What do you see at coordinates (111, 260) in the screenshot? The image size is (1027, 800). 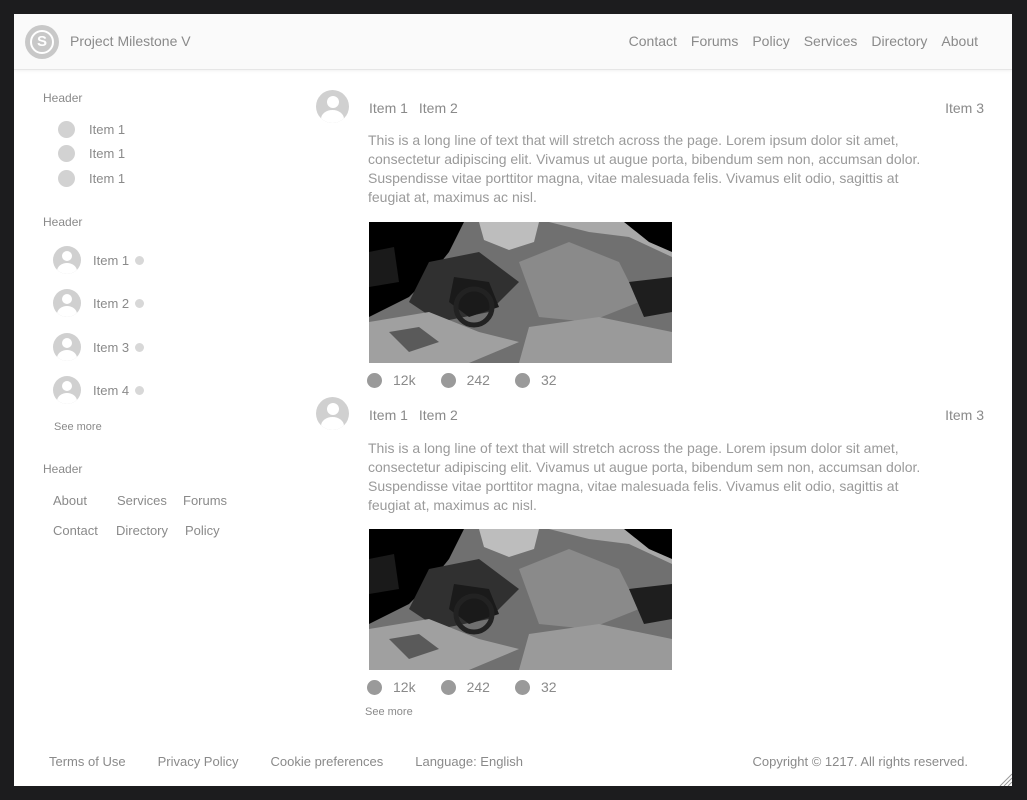 I see `contact-label: Item 1` at bounding box center [111, 260].